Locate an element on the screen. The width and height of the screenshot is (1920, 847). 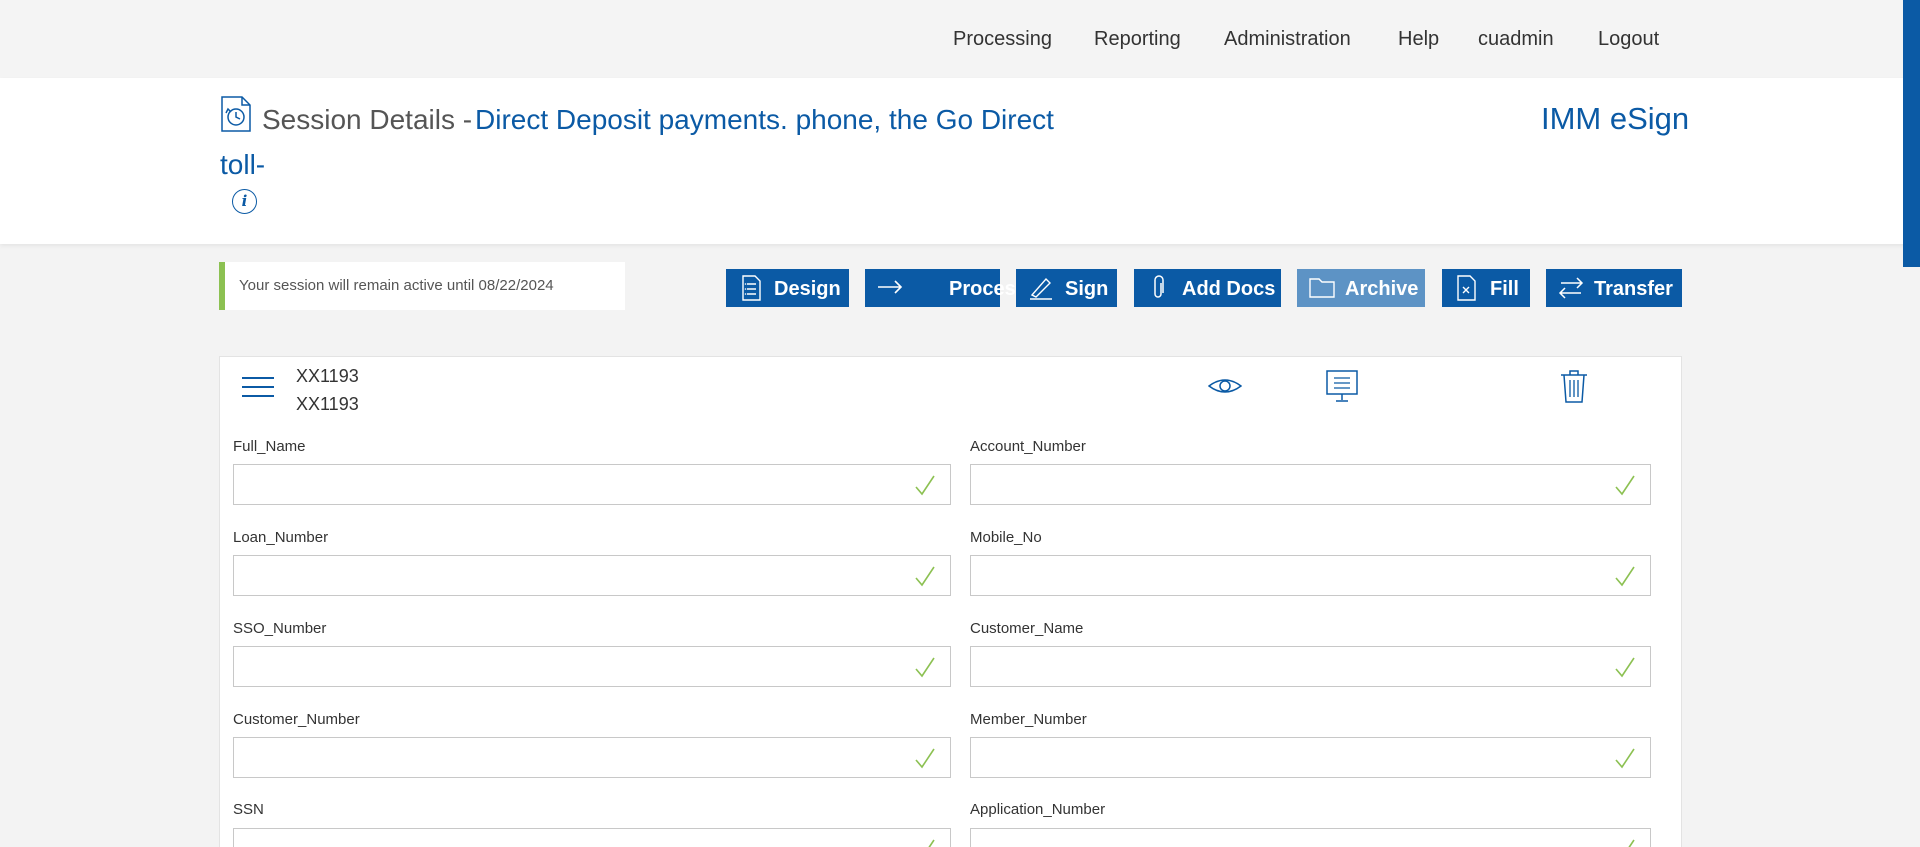
trash-icon is located at coordinates (1574, 386).